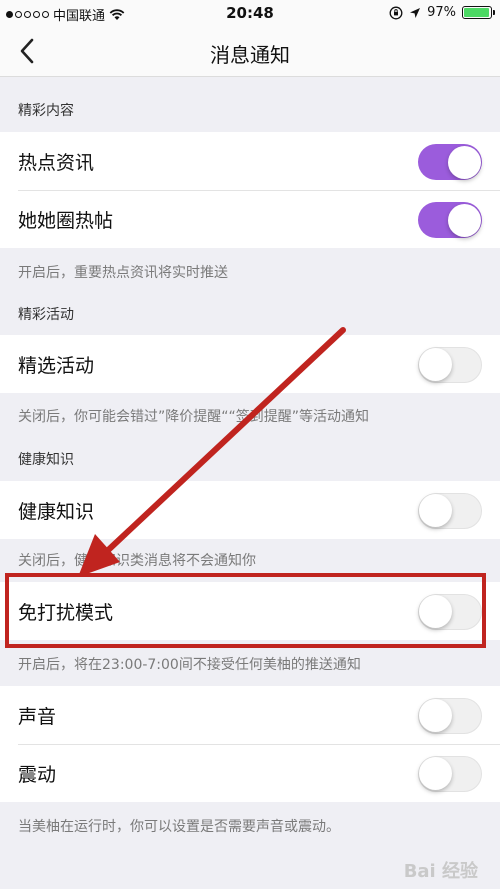  I want to click on row-label: 热点资讯, so click(56, 162).